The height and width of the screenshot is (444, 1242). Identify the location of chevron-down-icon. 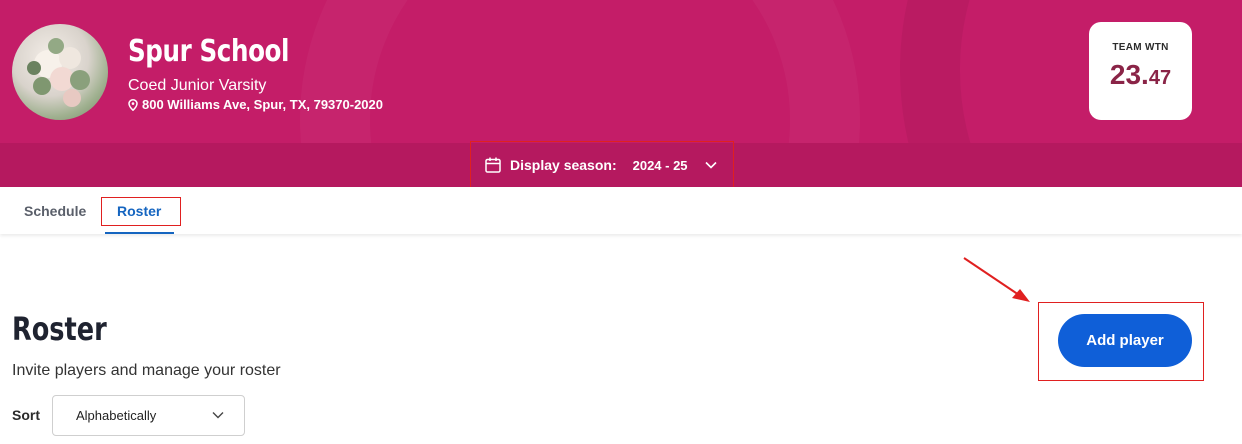
(218, 415).